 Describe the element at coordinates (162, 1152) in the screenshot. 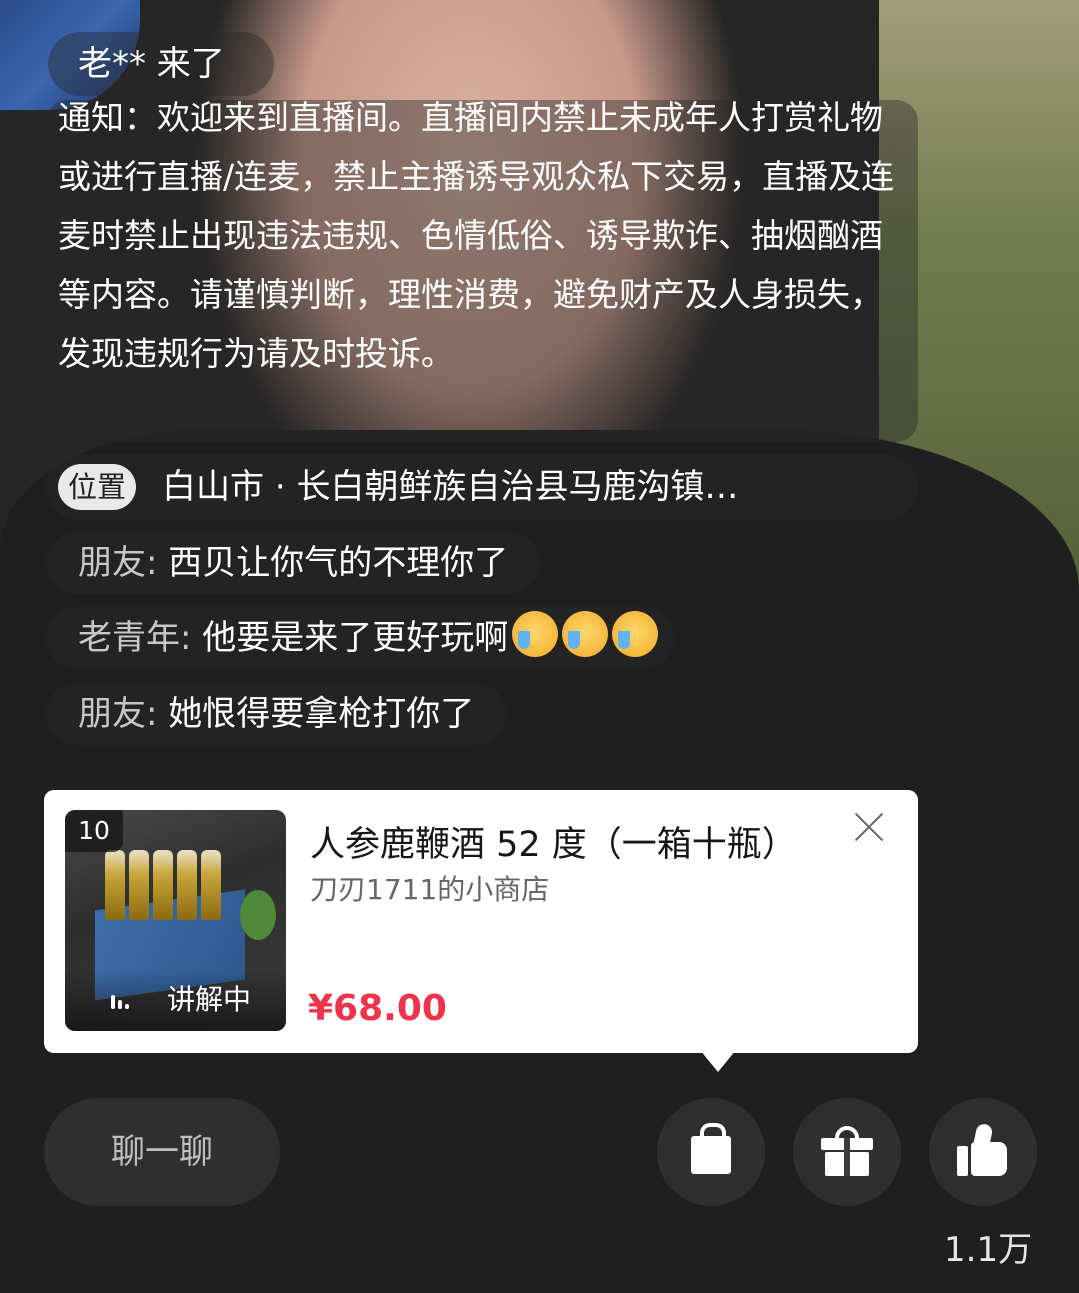

I see `chat-input: 聊一聊` at that location.